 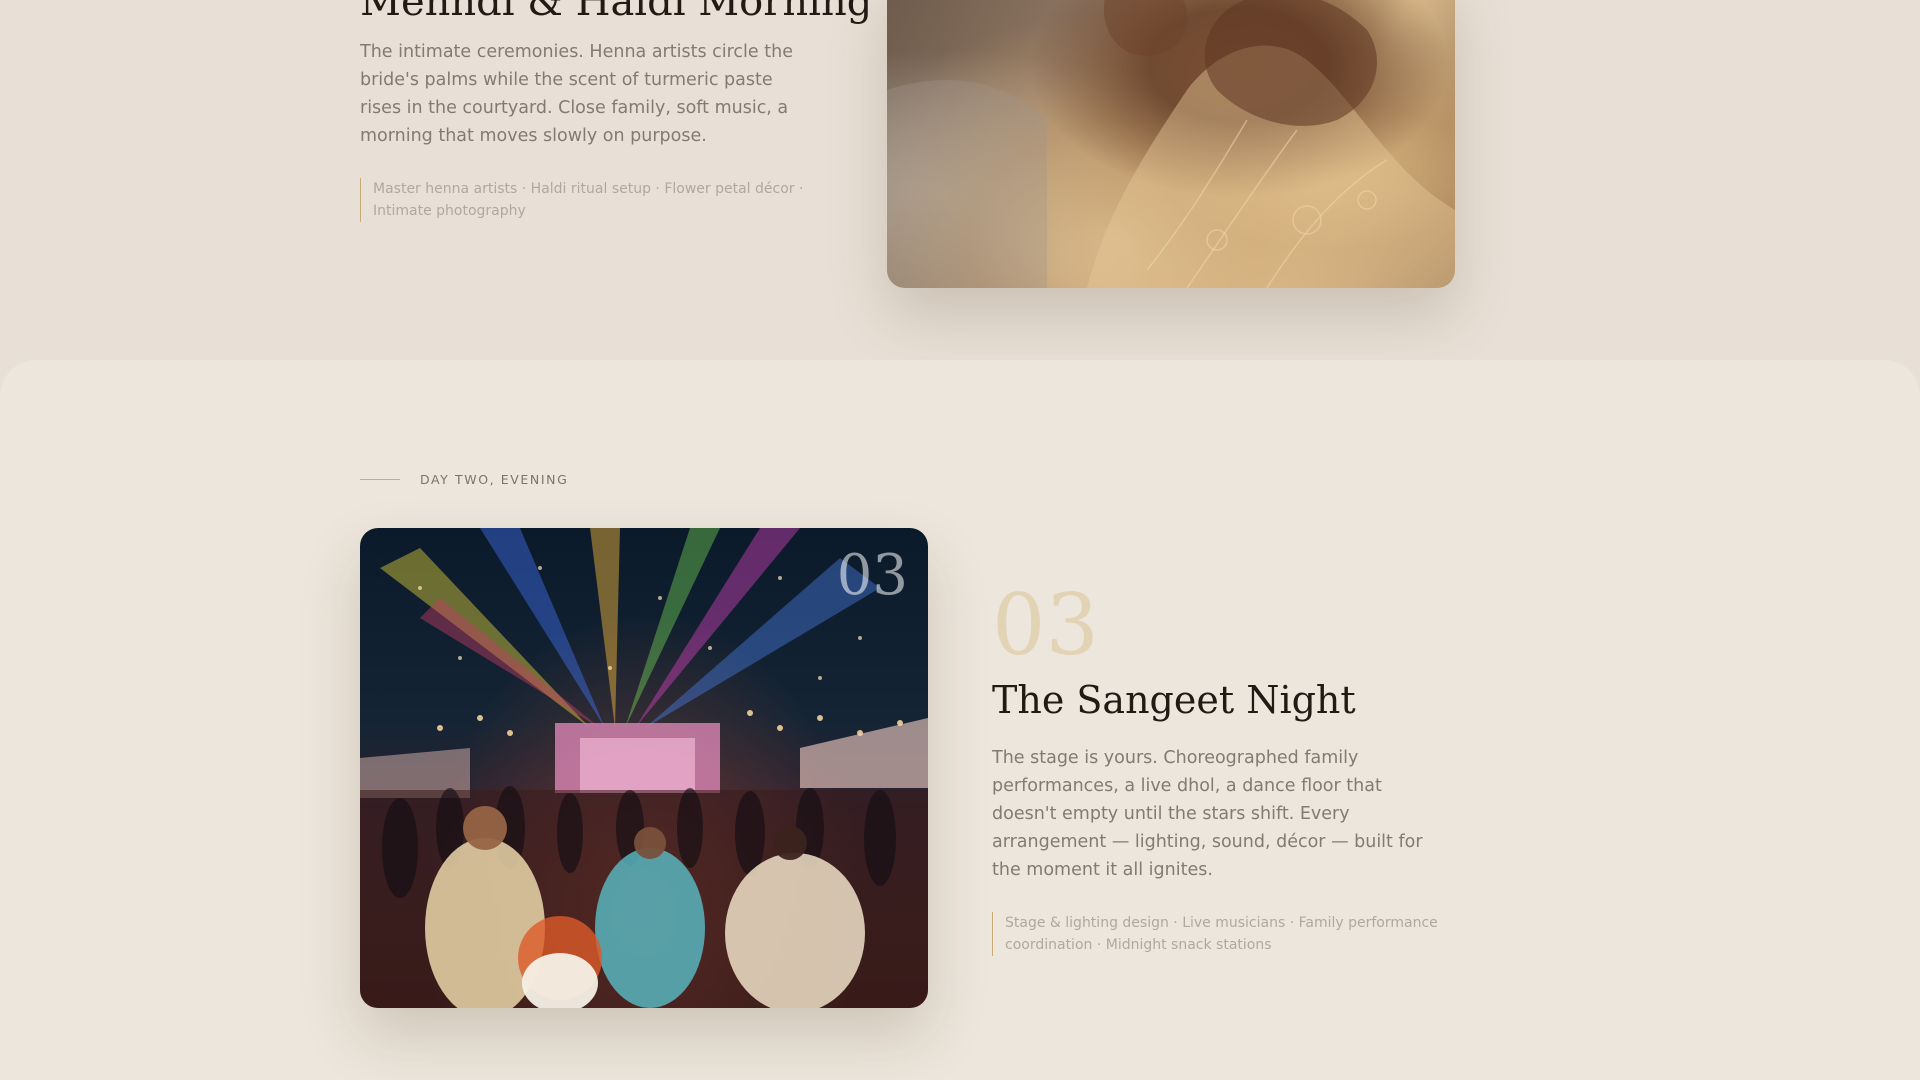 I want to click on photo-number-overlay: 03, so click(x=872, y=575).